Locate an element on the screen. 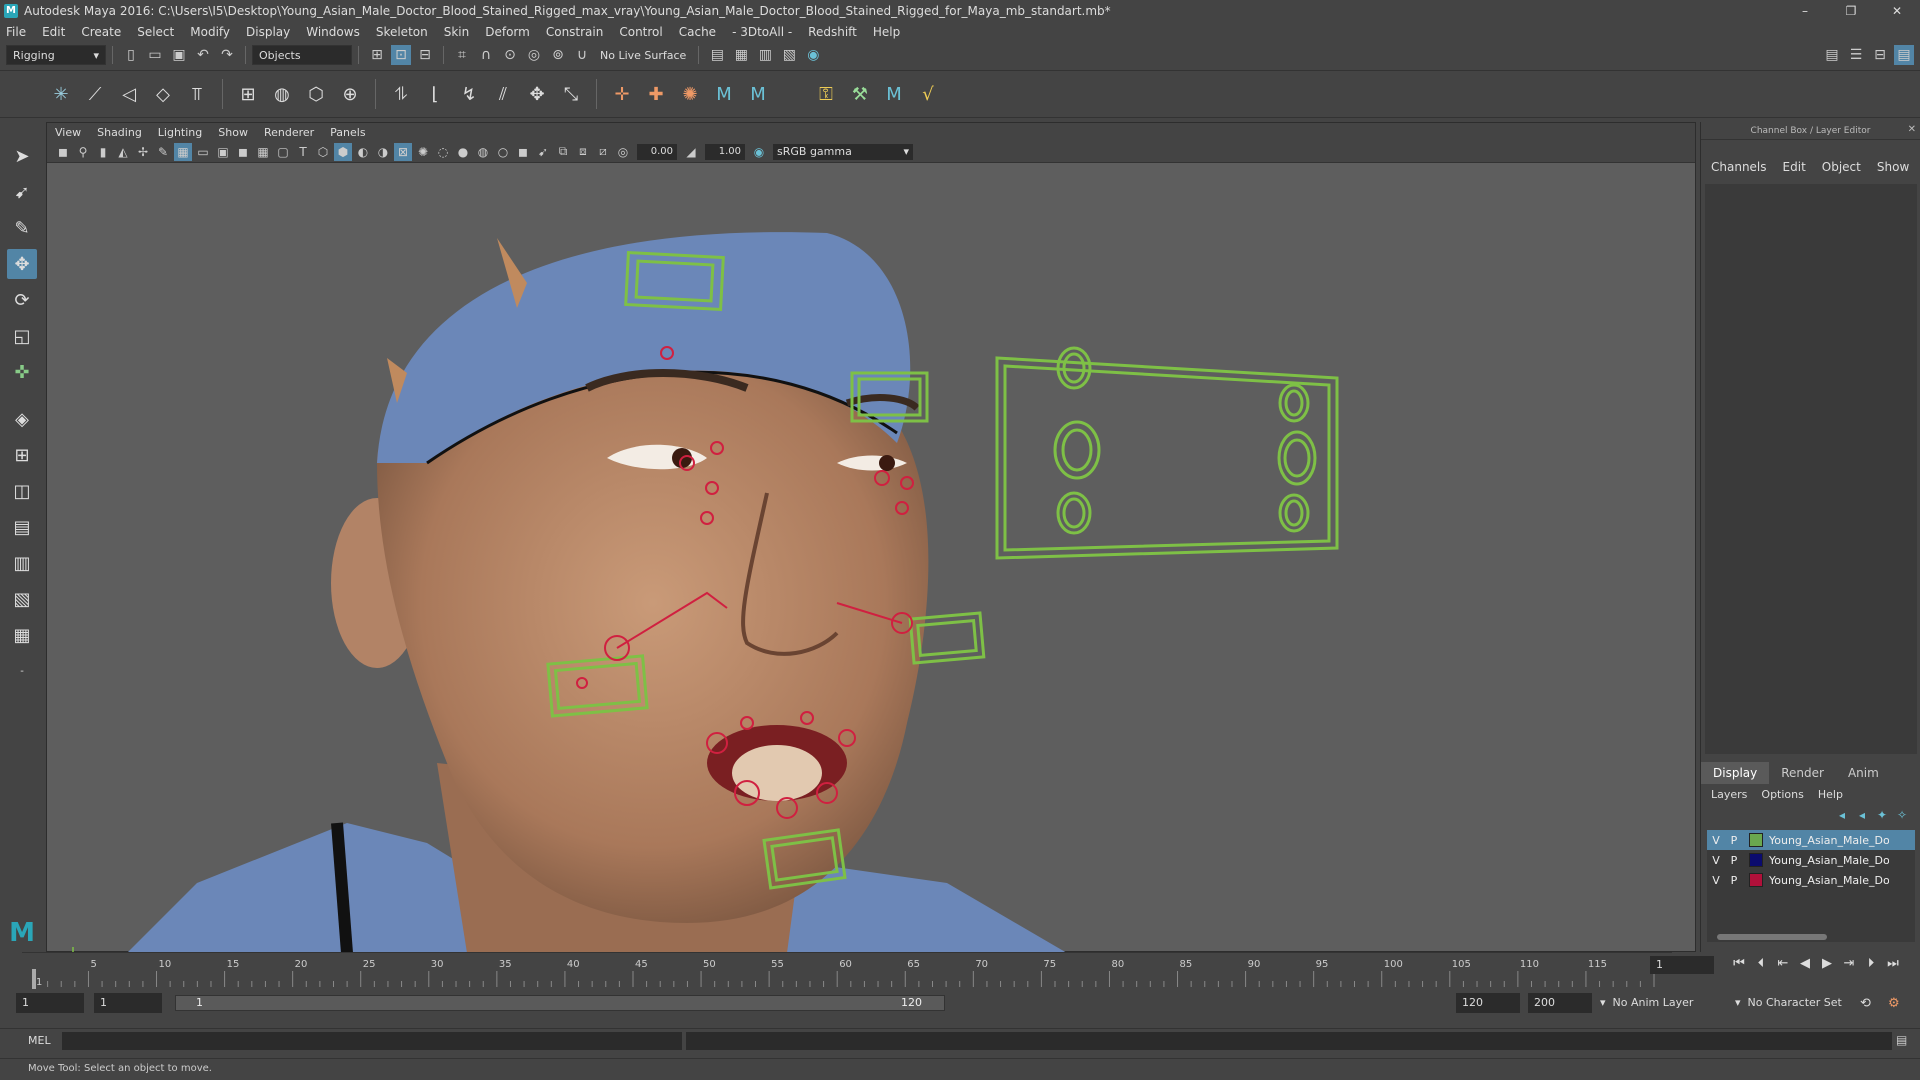 The image size is (1920, 1080). channel-box-menu-edit: Edit is located at coordinates (1794, 167).